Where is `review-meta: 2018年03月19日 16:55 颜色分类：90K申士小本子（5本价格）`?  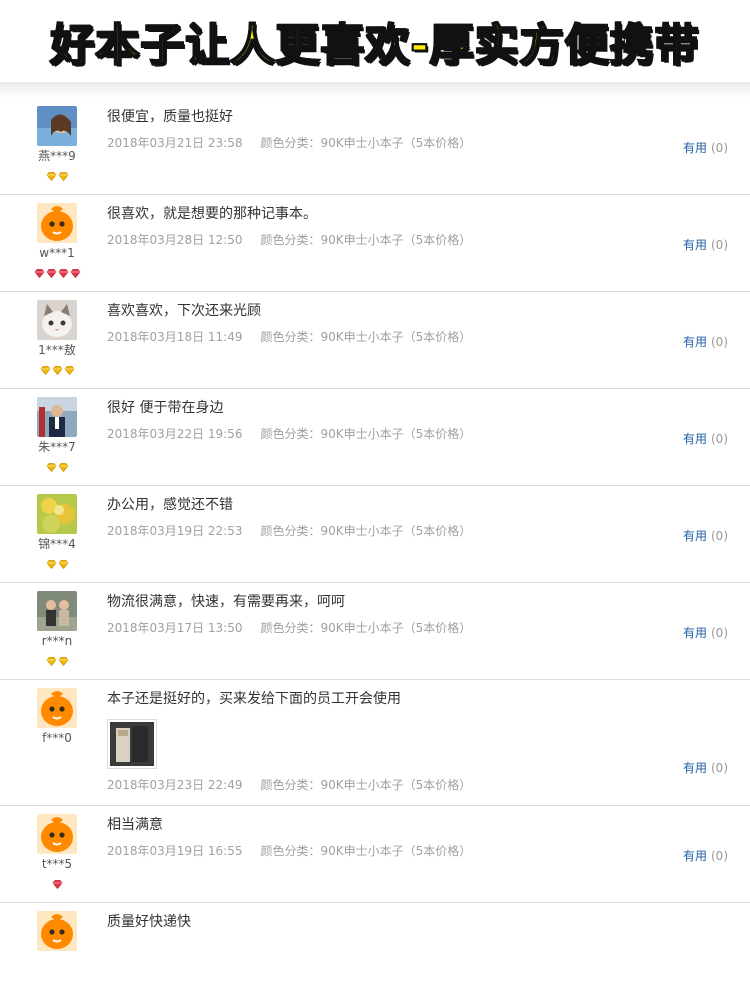
review-meta: 2018年03月19日 16:55 颜色分类：90K申士小本子（5本价格） is located at coordinates (387, 851).